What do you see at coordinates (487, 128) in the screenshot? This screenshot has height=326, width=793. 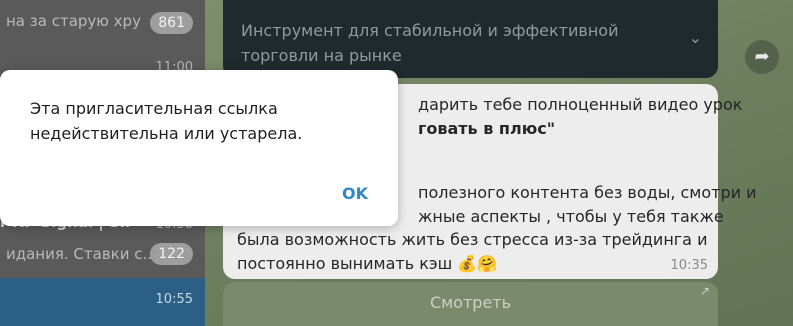 I see `message-line: говать в плюс"` at bounding box center [487, 128].